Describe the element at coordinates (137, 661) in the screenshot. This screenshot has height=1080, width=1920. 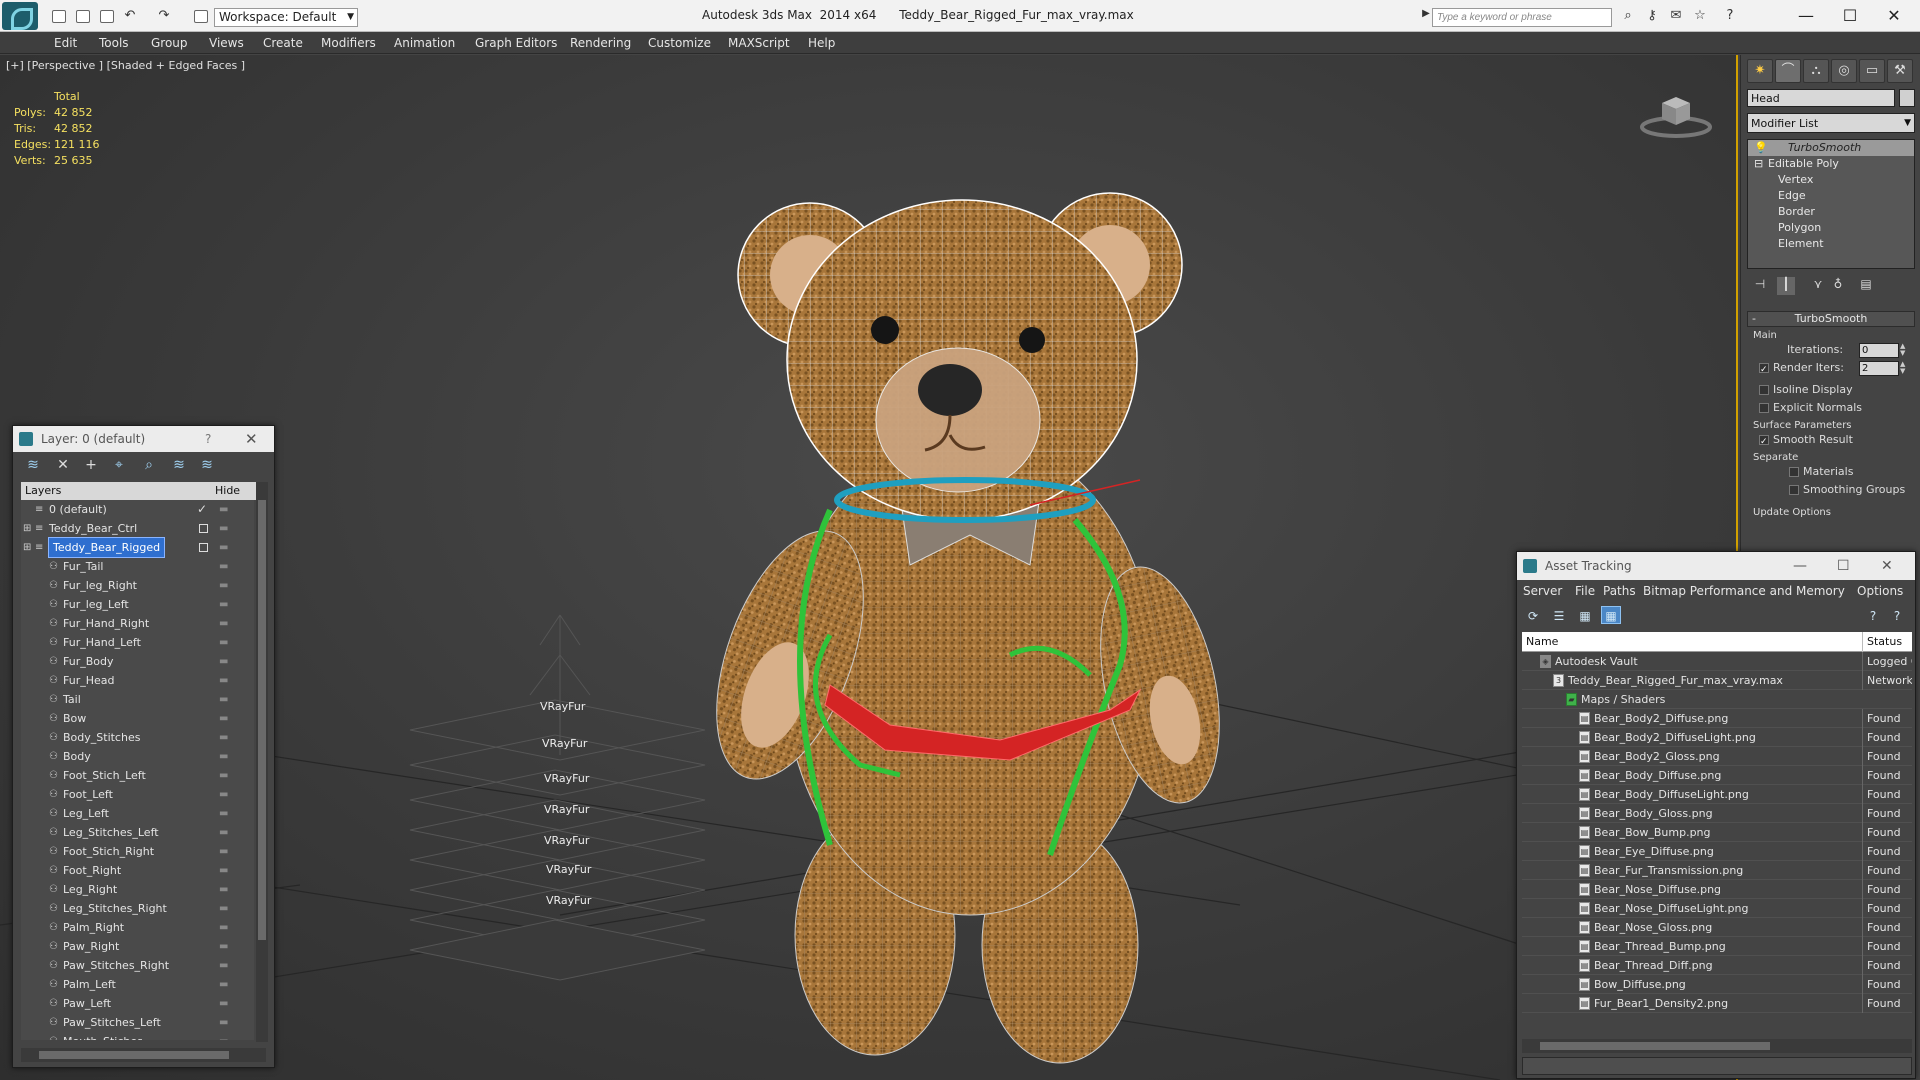
I see `layer-object-row: ⚇ Fur_Body ▬` at that location.